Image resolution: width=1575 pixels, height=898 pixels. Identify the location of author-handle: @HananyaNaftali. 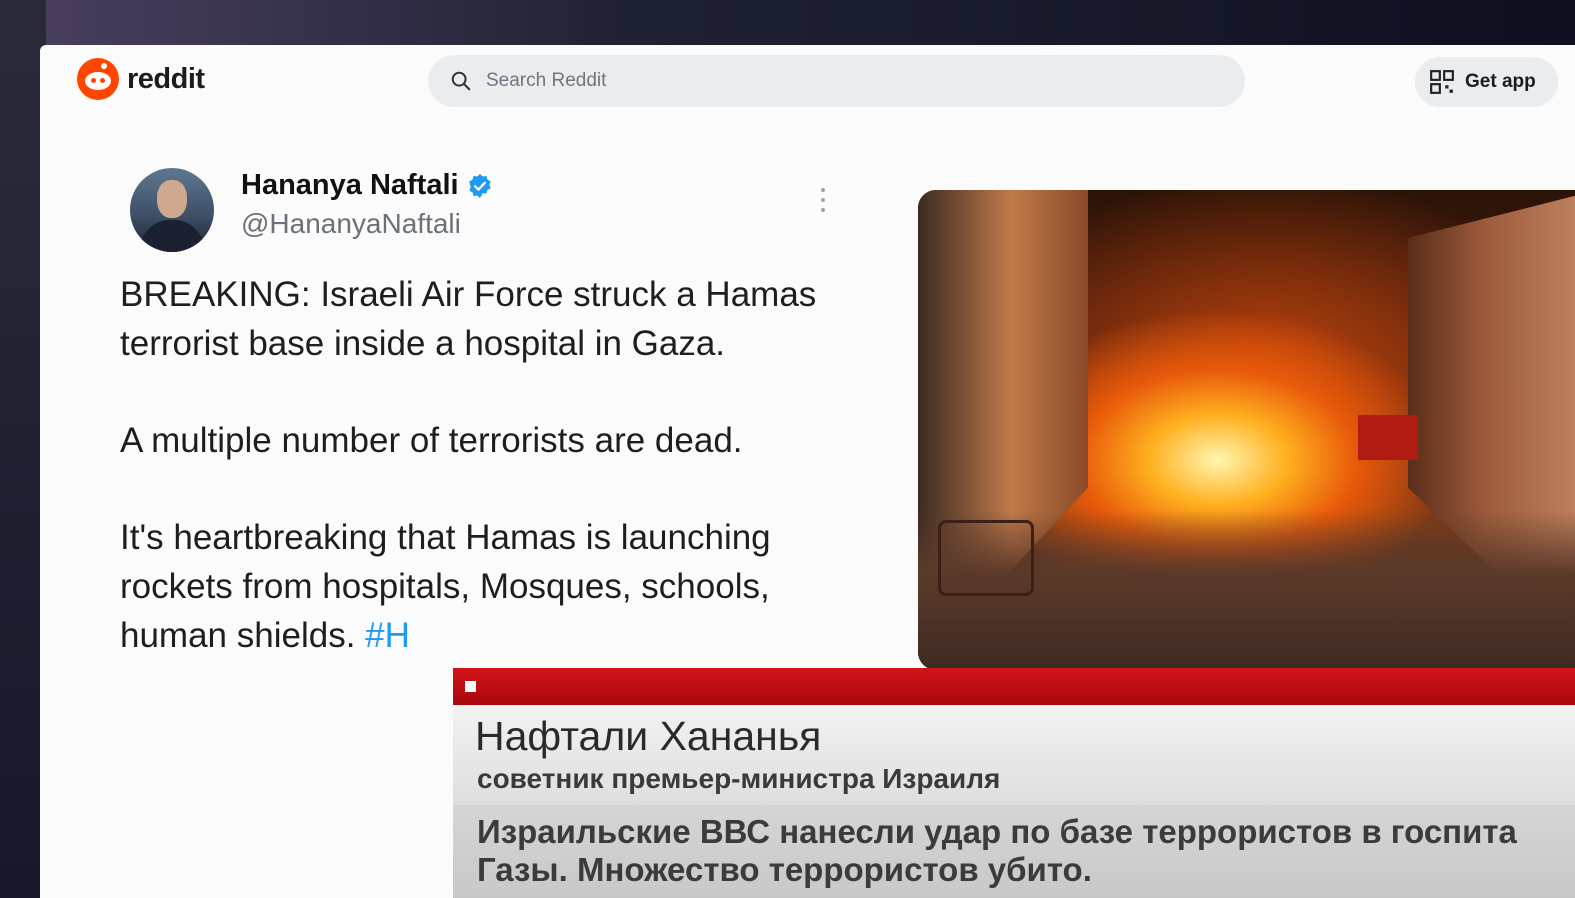
(351, 224).